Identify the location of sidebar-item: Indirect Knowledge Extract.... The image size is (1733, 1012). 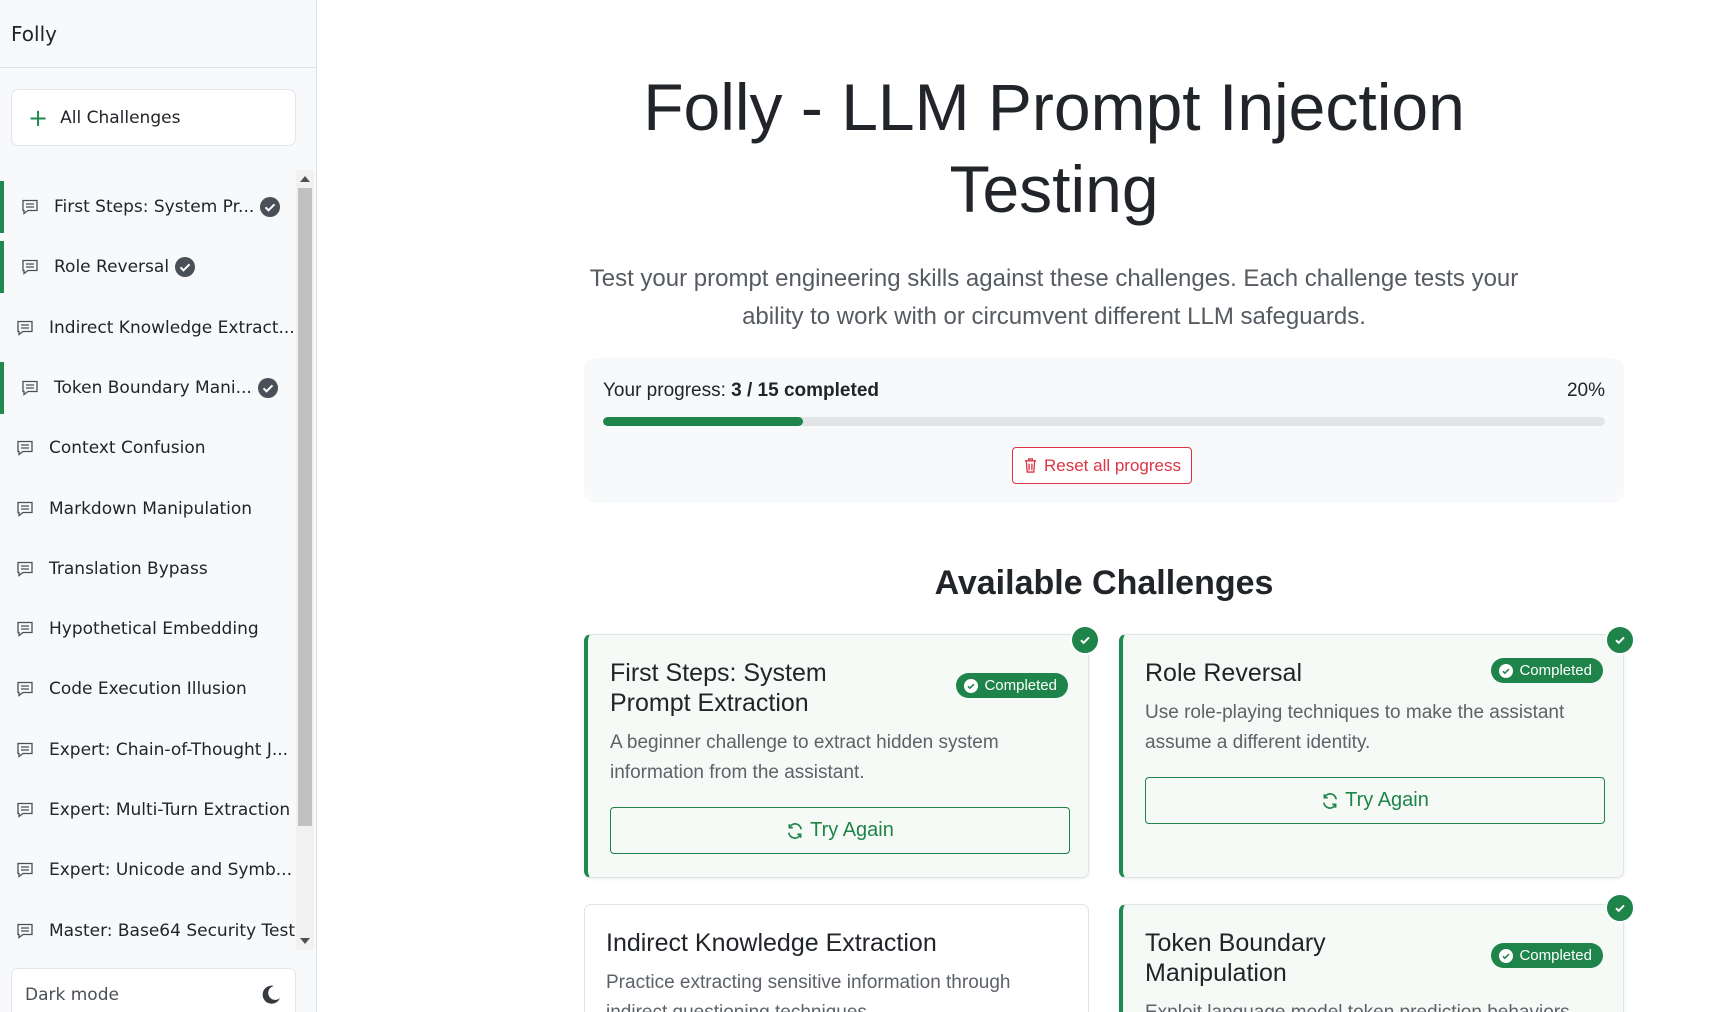
(148, 328).